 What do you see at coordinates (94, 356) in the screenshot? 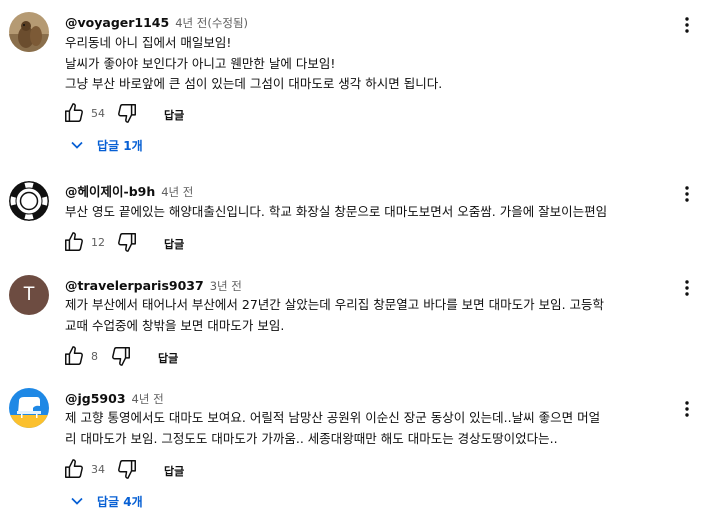
I see `like-count: 8` at bounding box center [94, 356].